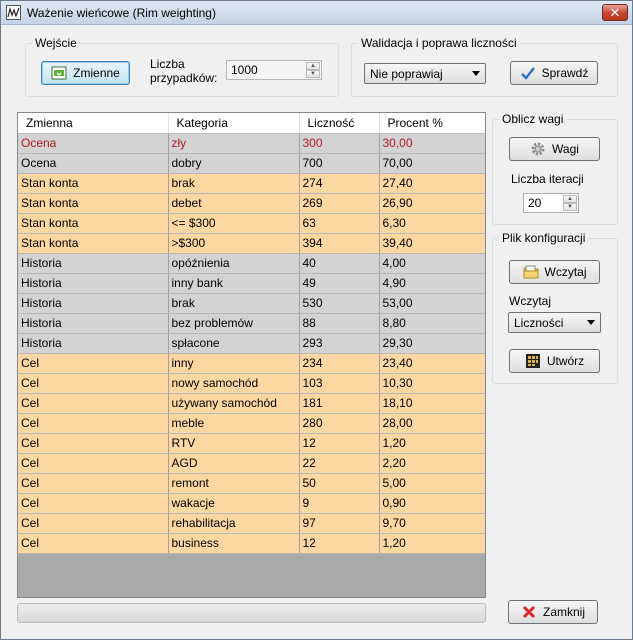 The height and width of the screenshot is (640, 633). Describe the element at coordinates (432, 423) in the screenshot. I see `cell-percent: 28,00` at that location.